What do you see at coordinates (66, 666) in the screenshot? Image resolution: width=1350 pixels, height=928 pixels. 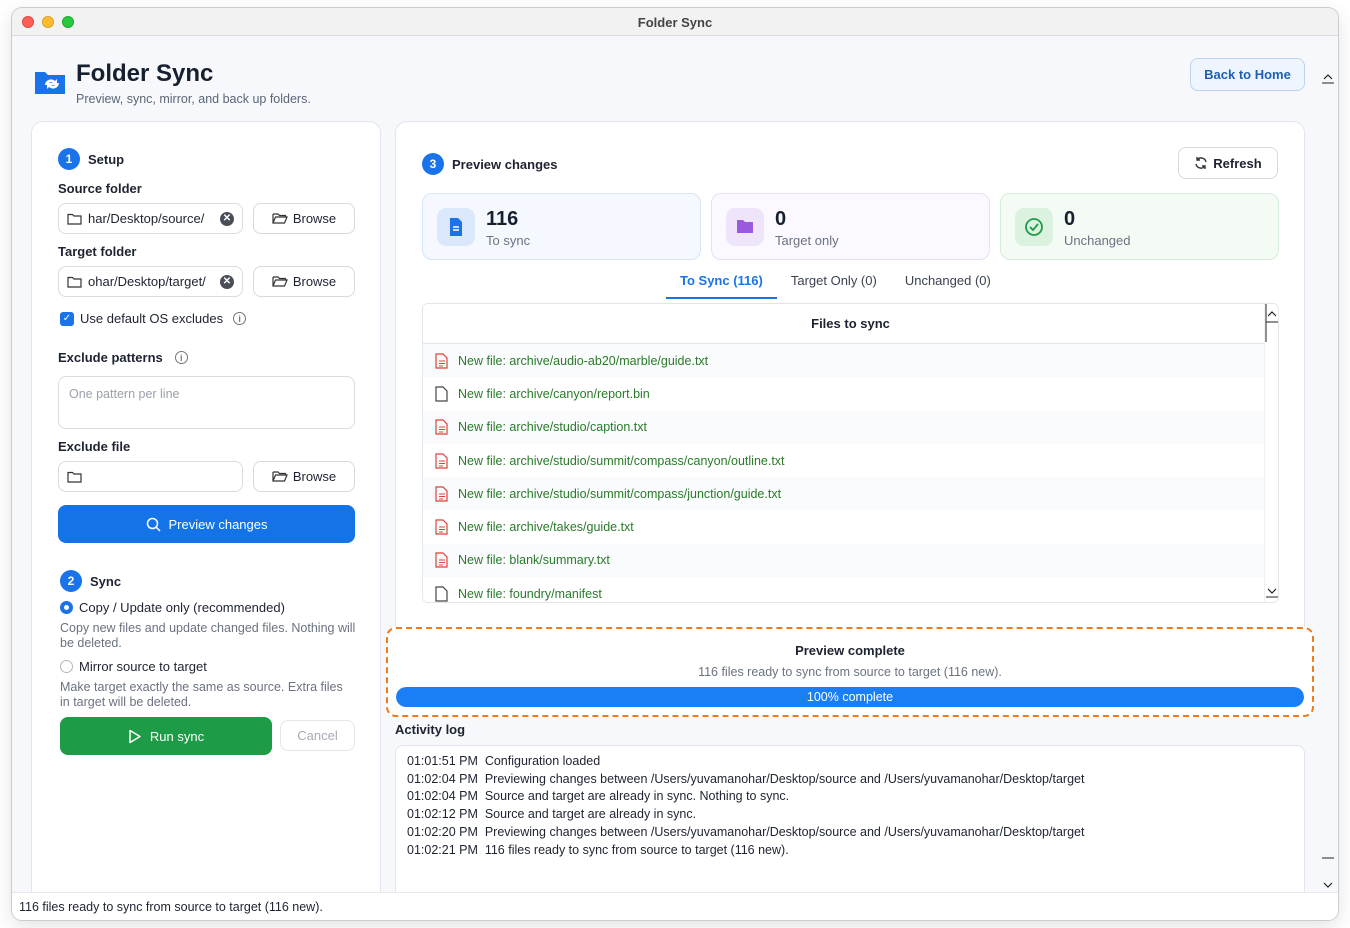 I see `radio-unselected-icon` at bounding box center [66, 666].